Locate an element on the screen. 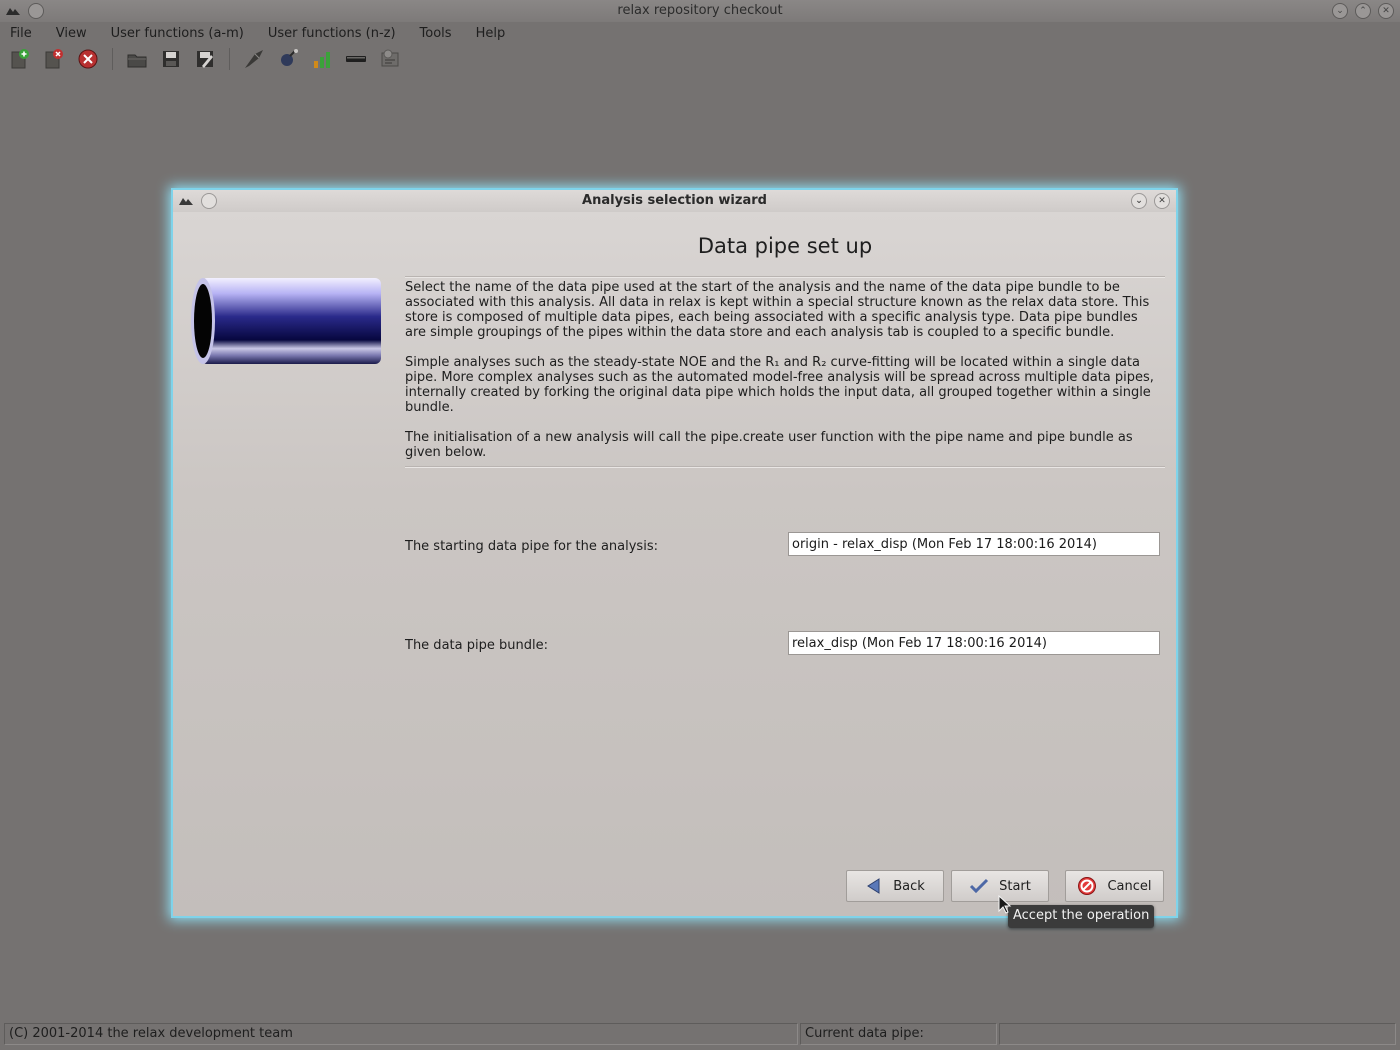 This screenshot has height=1050, width=1400. cancel-button-label: Cancel is located at coordinates (1129, 886).